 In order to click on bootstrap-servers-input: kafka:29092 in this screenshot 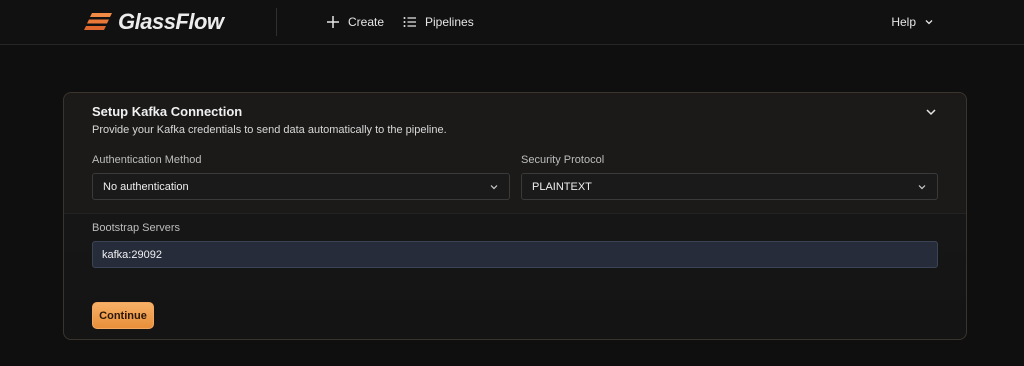, I will do `click(515, 254)`.